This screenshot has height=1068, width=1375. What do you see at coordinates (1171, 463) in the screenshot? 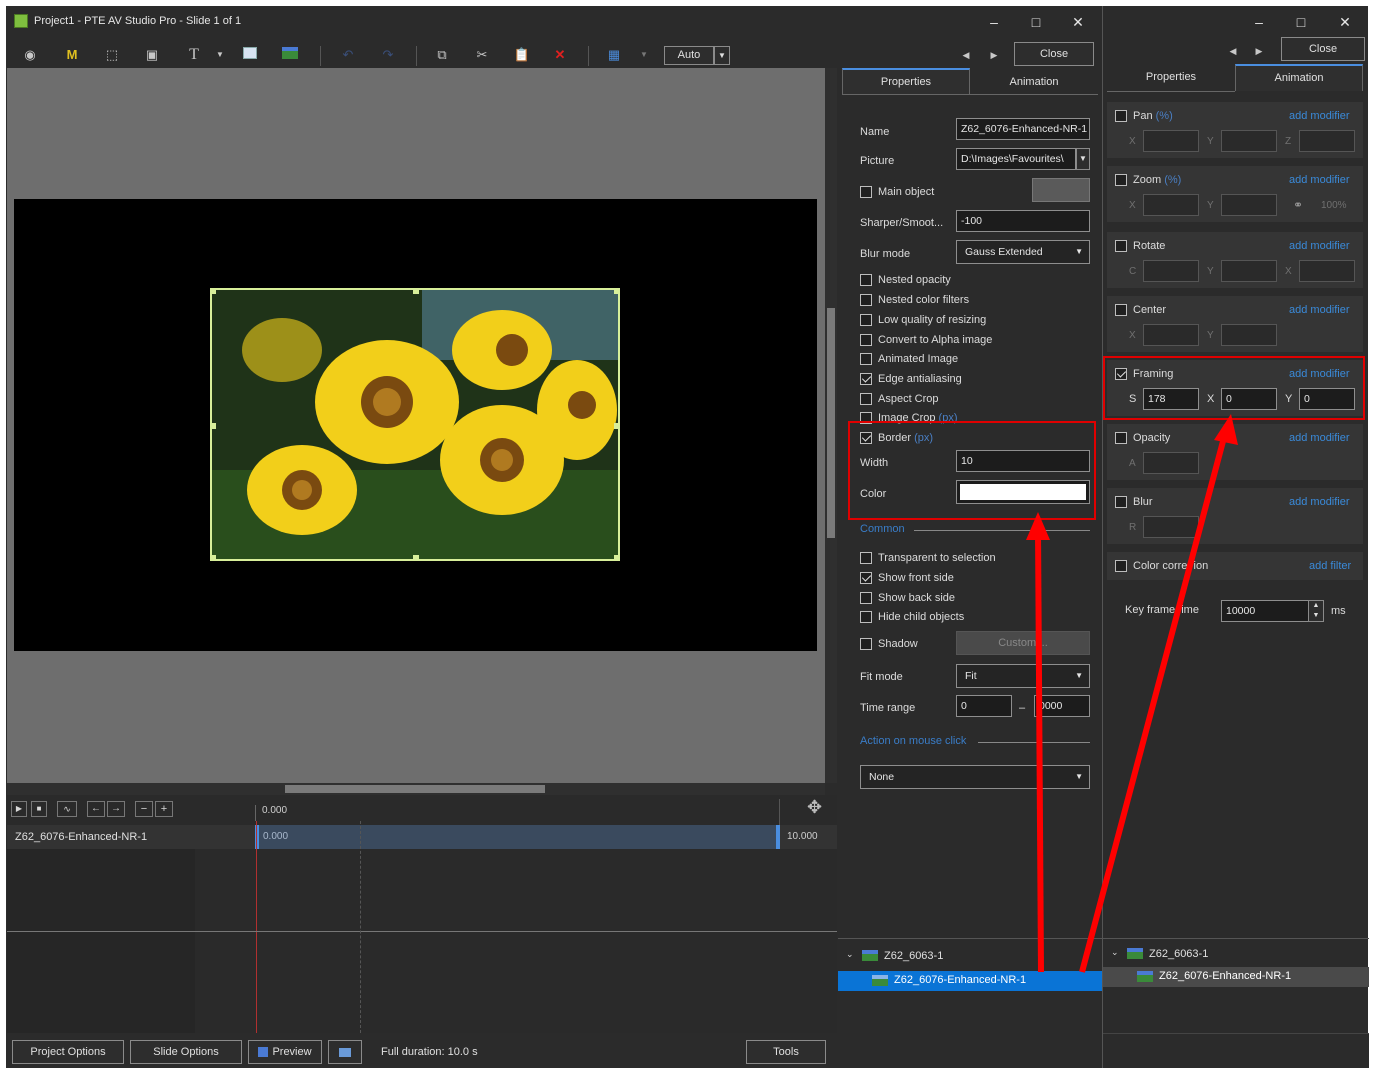
I see `opacity-a-input` at bounding box center [1171, 463].